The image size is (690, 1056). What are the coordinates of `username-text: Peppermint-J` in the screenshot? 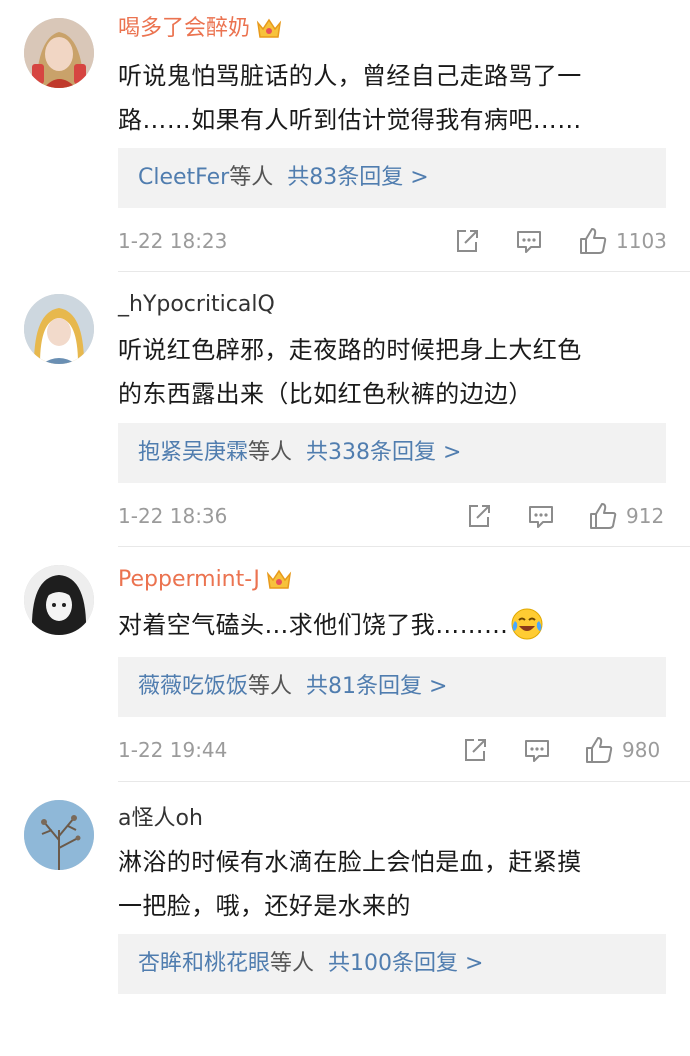 It's located at (189, 580).